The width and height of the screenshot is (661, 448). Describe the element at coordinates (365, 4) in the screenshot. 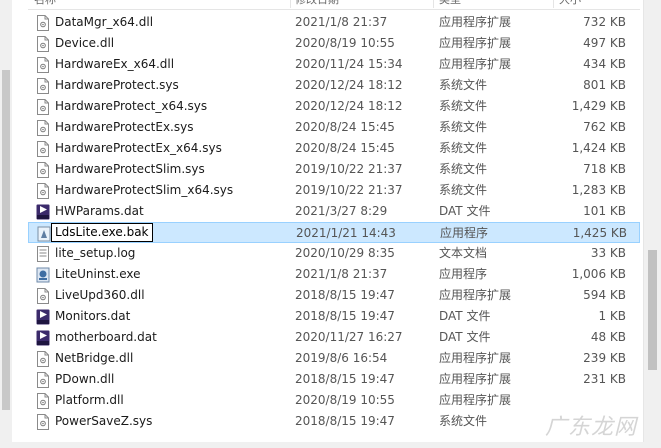

I see `column-header-date: 修改日期` at that location.